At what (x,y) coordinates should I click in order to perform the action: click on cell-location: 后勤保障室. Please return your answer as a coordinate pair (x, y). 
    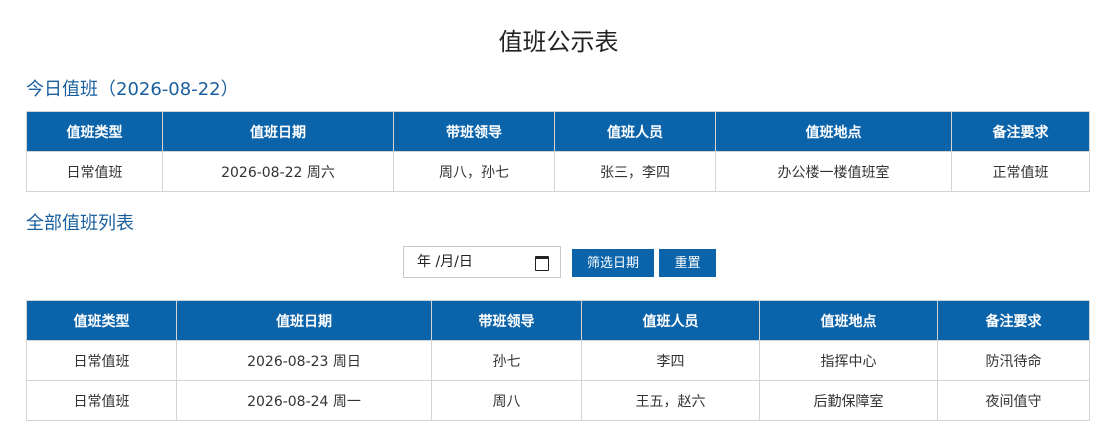
    Looking at the image, I should click on (848, 400).